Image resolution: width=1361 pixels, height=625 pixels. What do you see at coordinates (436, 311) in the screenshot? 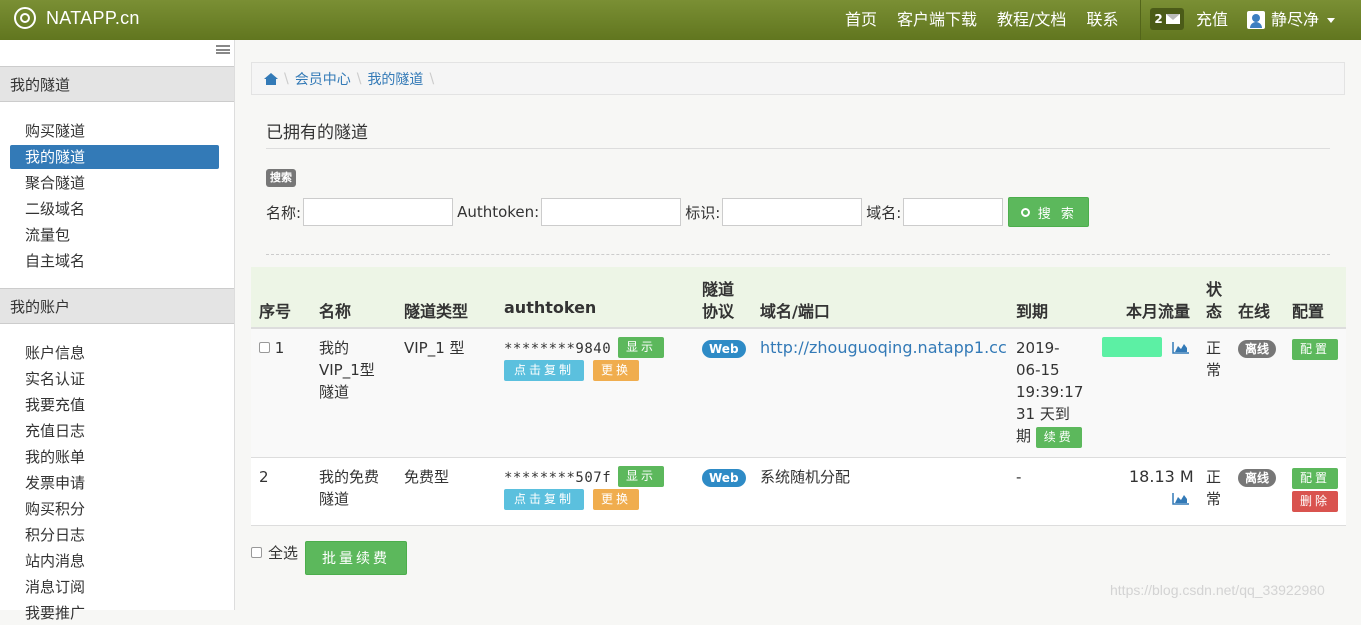
I see `header-type: 隧道类型` at bounding box center [436, 311].